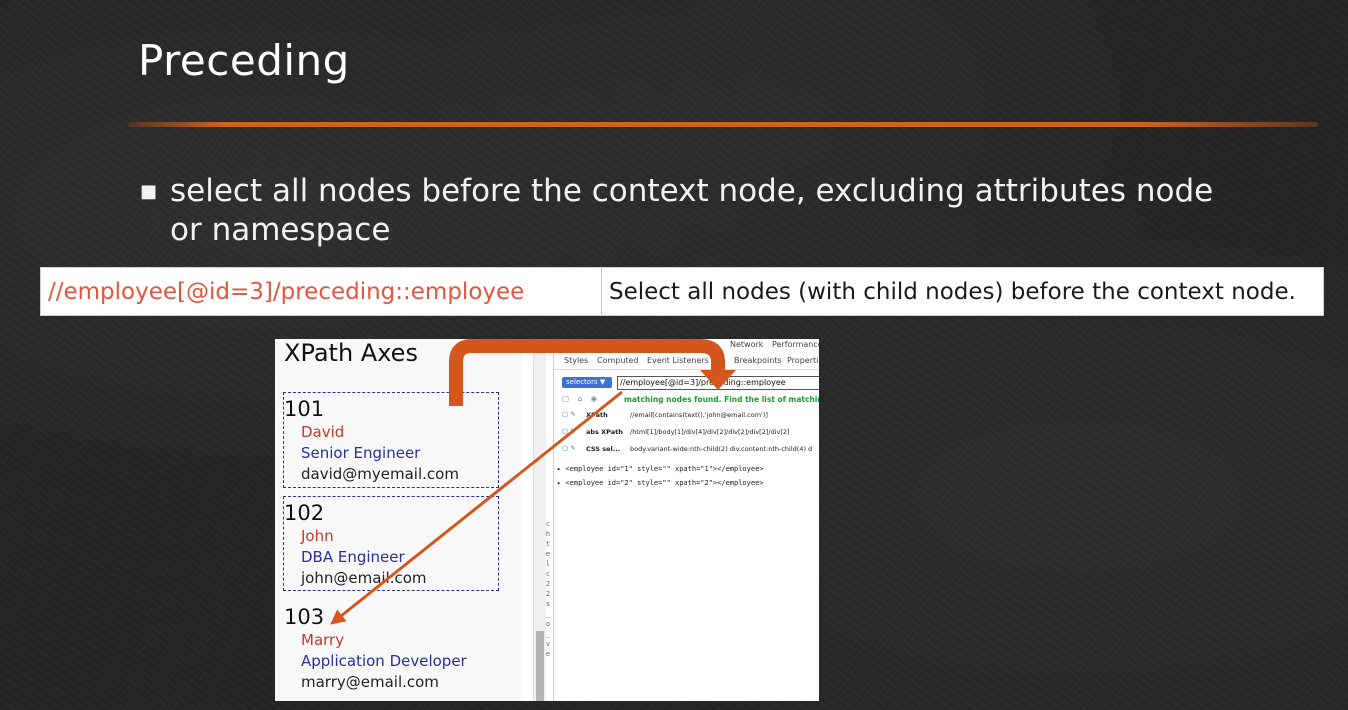  Describe the element at coordinates (795, 344) in the screenshot. I see `tab-performance: Performance` at that location.